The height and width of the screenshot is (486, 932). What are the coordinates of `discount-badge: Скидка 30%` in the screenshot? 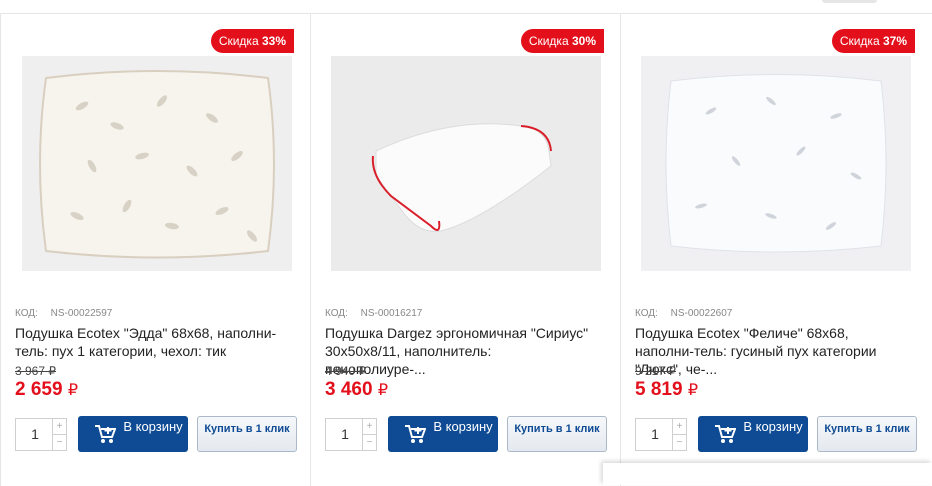 It's located at (562, 41).